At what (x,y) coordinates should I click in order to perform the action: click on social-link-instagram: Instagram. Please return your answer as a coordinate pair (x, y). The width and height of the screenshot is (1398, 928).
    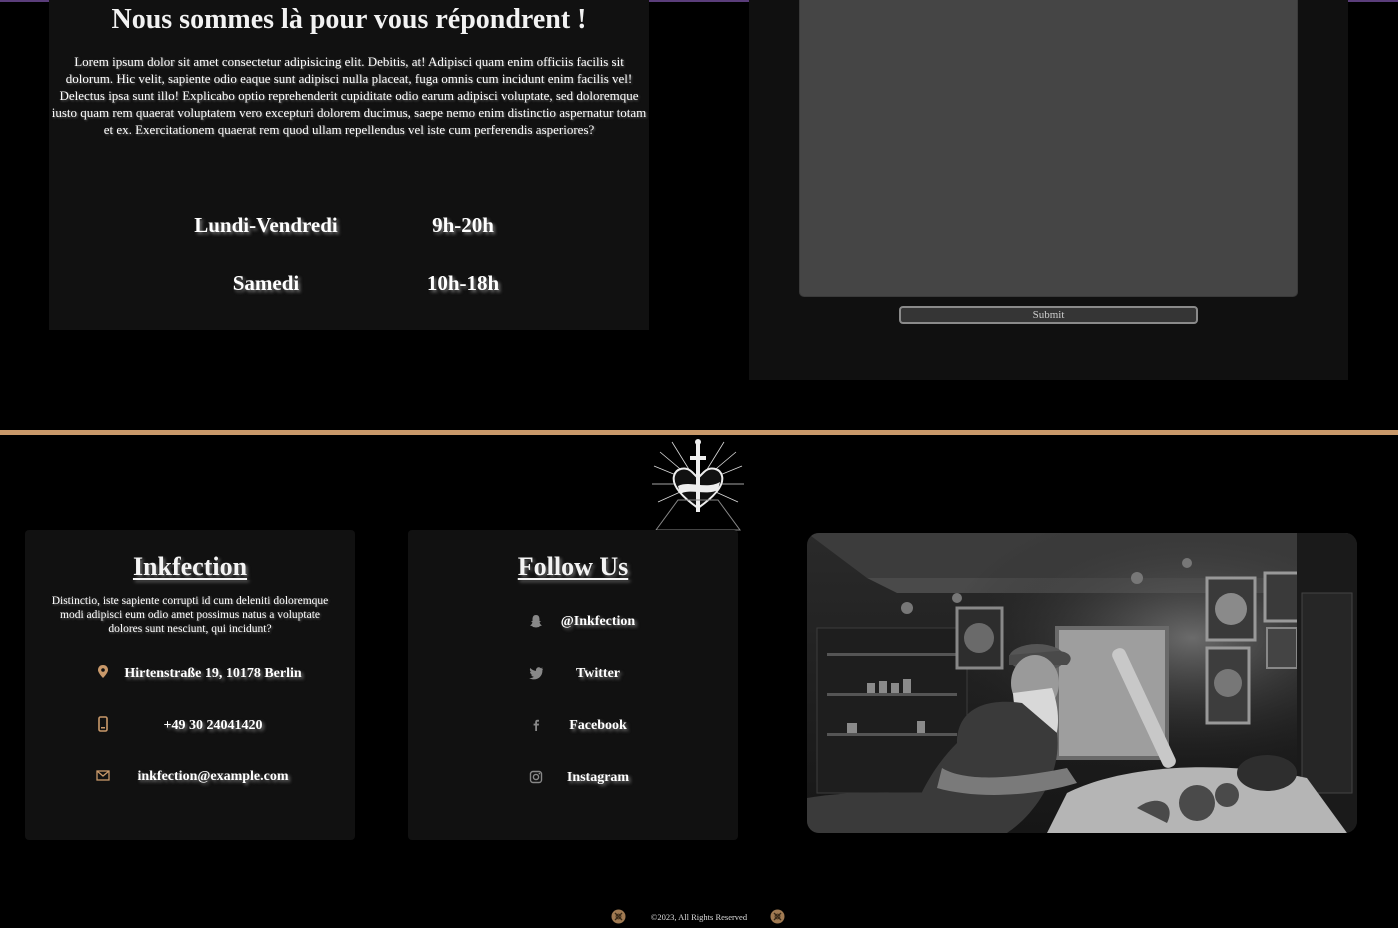
    Looking at the image, I should click on (573, 778).